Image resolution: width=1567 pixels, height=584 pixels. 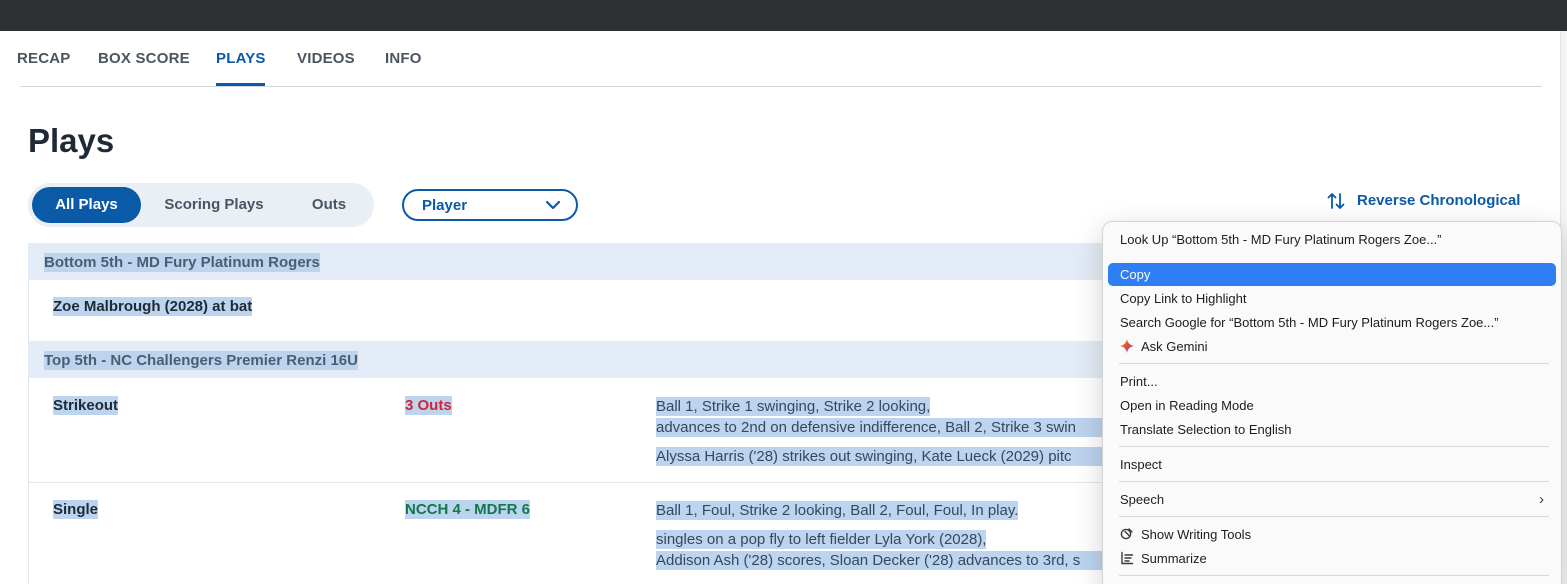 What do you see at coordinates (1336, 201) in the screenshot?
I see `sort-arrows-icon` at bounding box center [1336, 201].